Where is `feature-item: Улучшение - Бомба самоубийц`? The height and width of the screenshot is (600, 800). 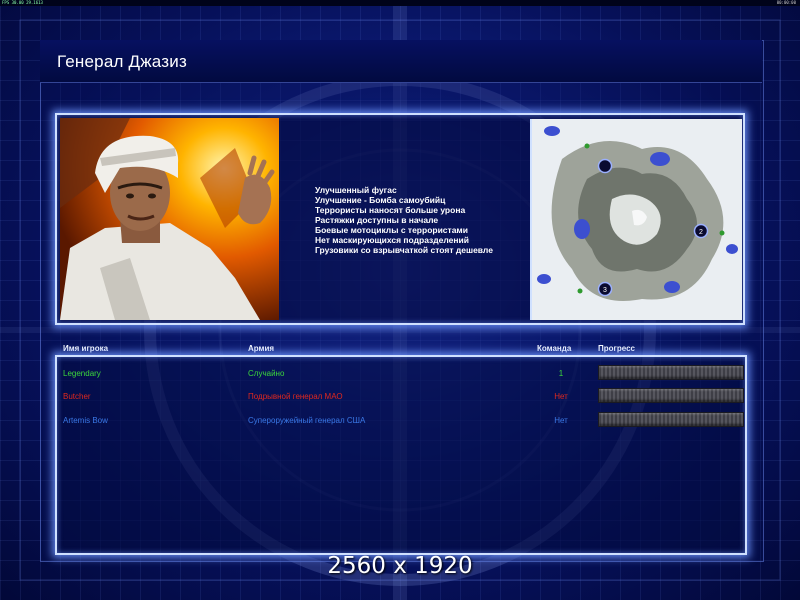 feature-item: Улучшение - Бомба самоубийц is located at coordinates (380, 200).